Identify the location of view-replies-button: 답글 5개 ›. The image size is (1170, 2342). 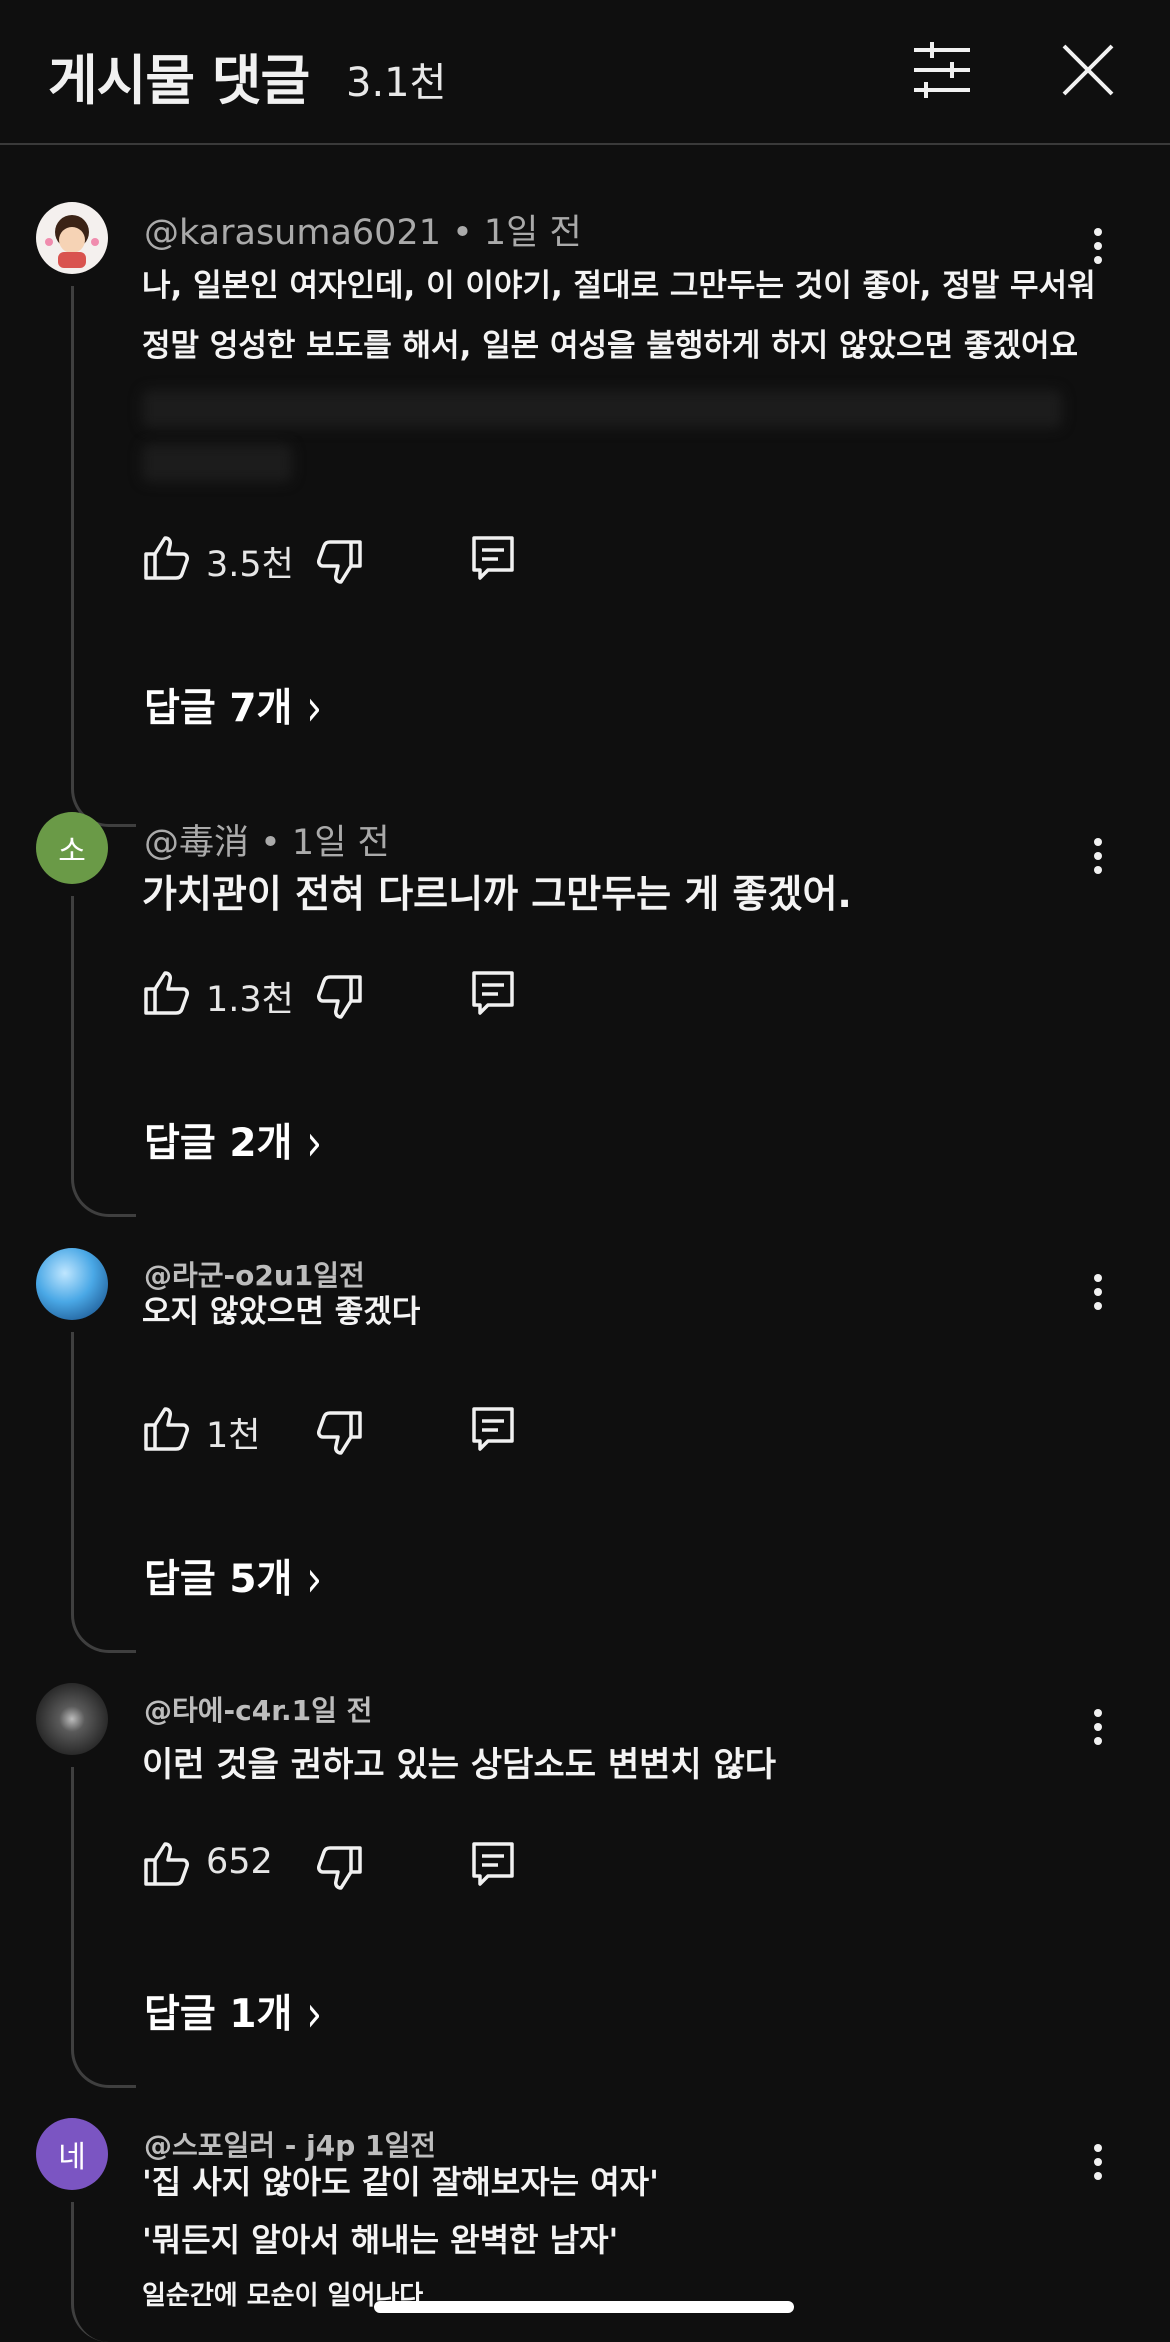
(233, 1578).